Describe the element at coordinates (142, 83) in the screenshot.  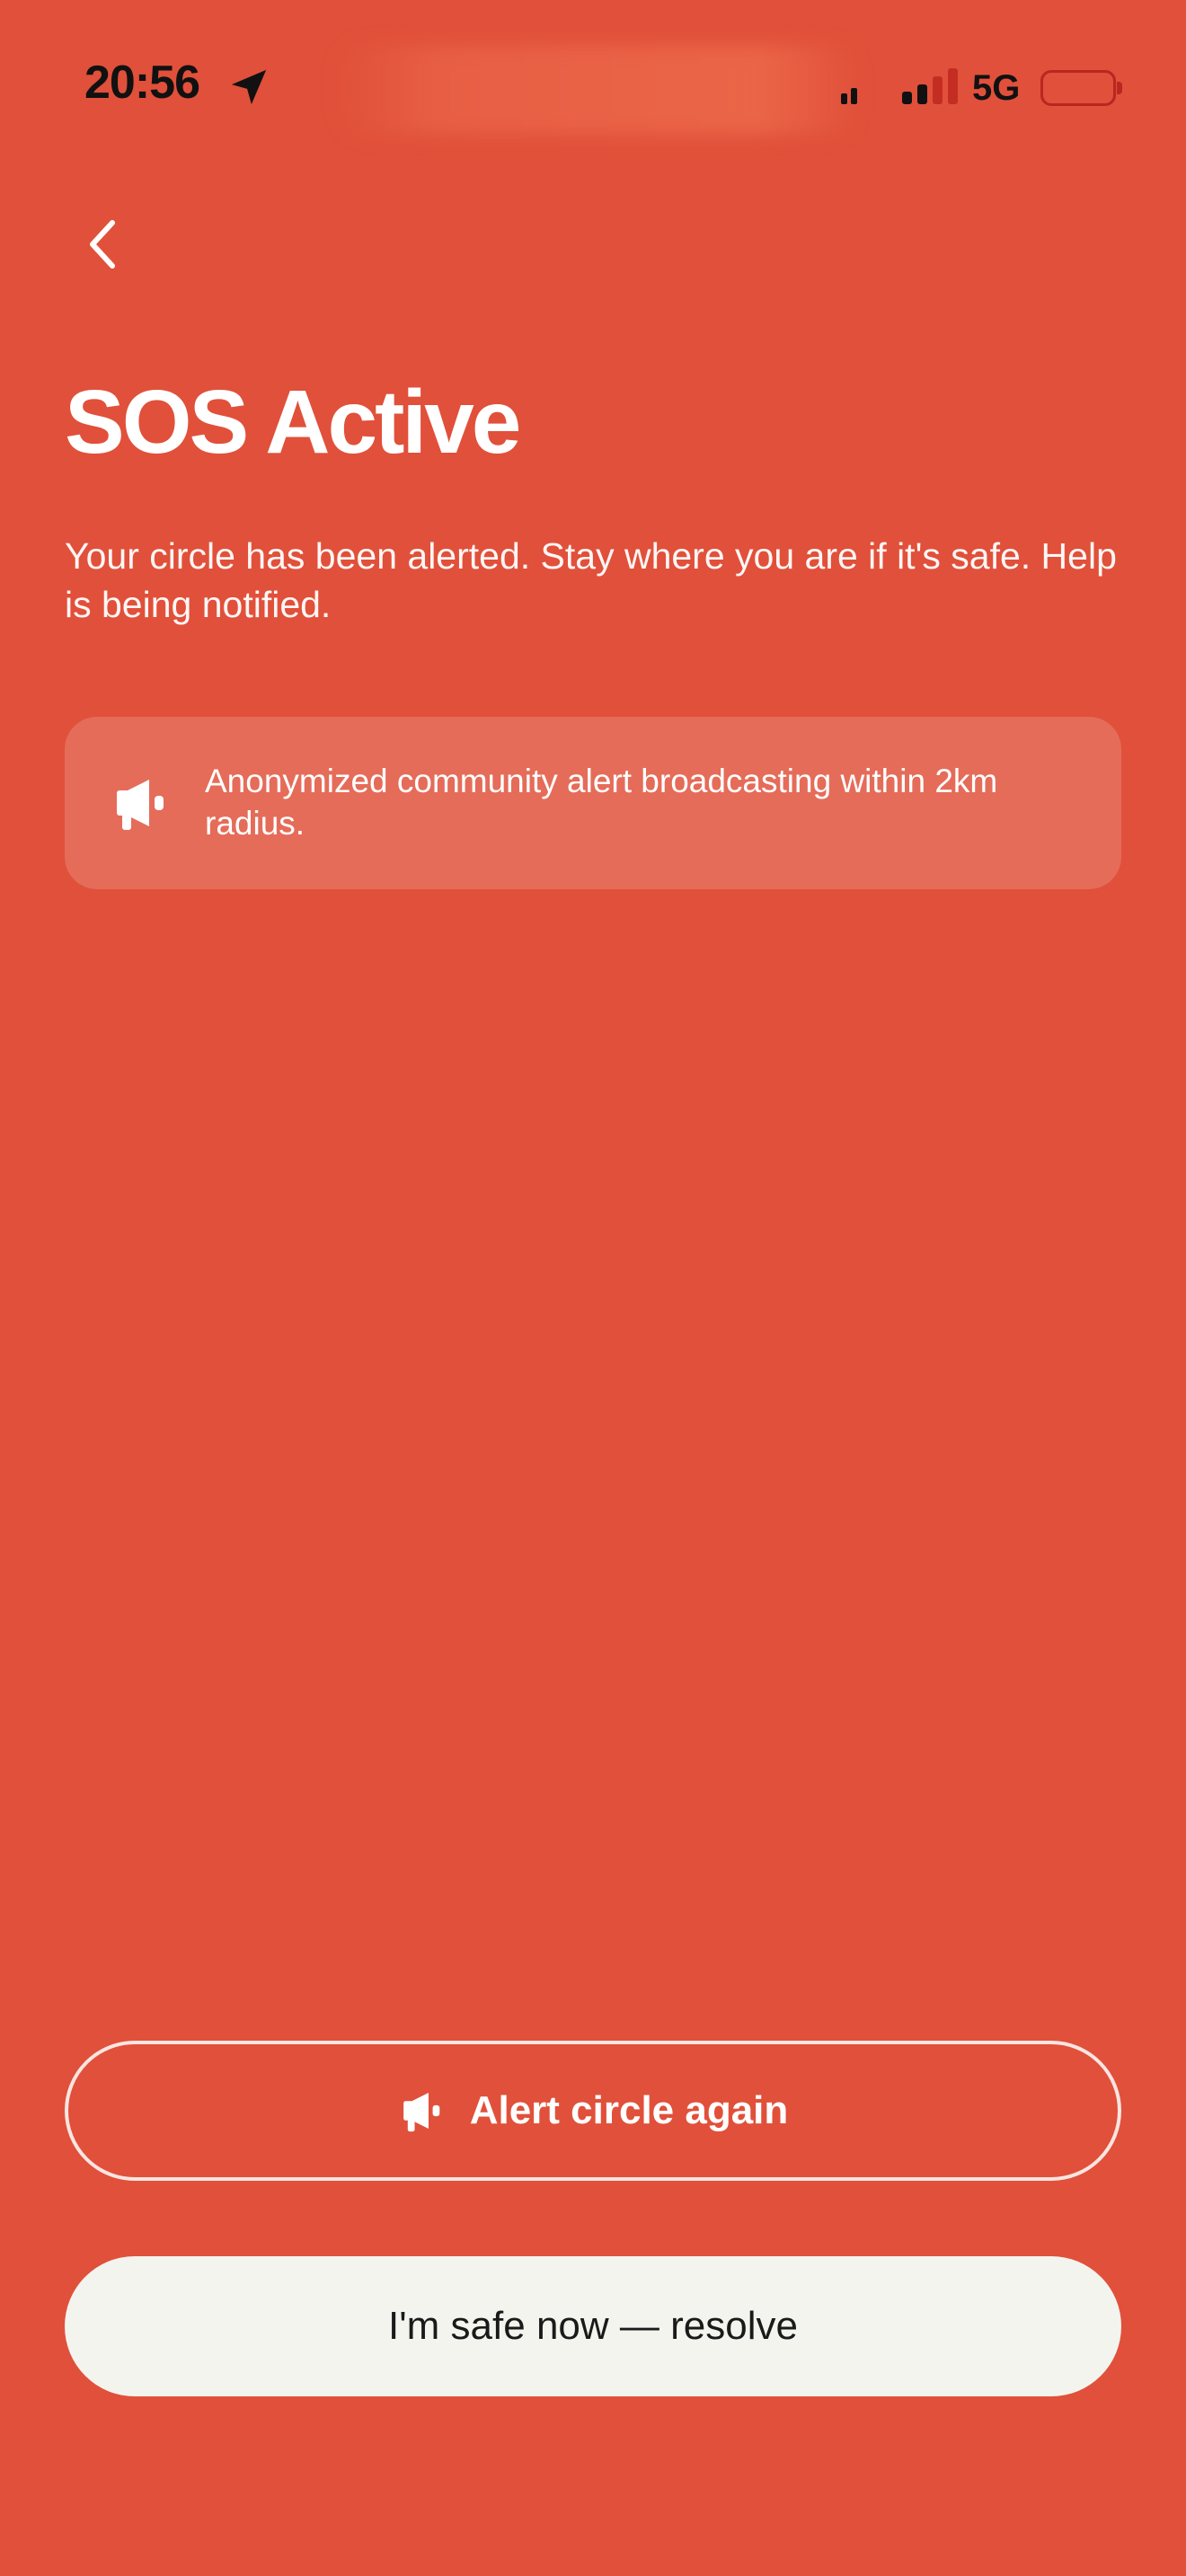
I see `status-time: 20:56` at that location.